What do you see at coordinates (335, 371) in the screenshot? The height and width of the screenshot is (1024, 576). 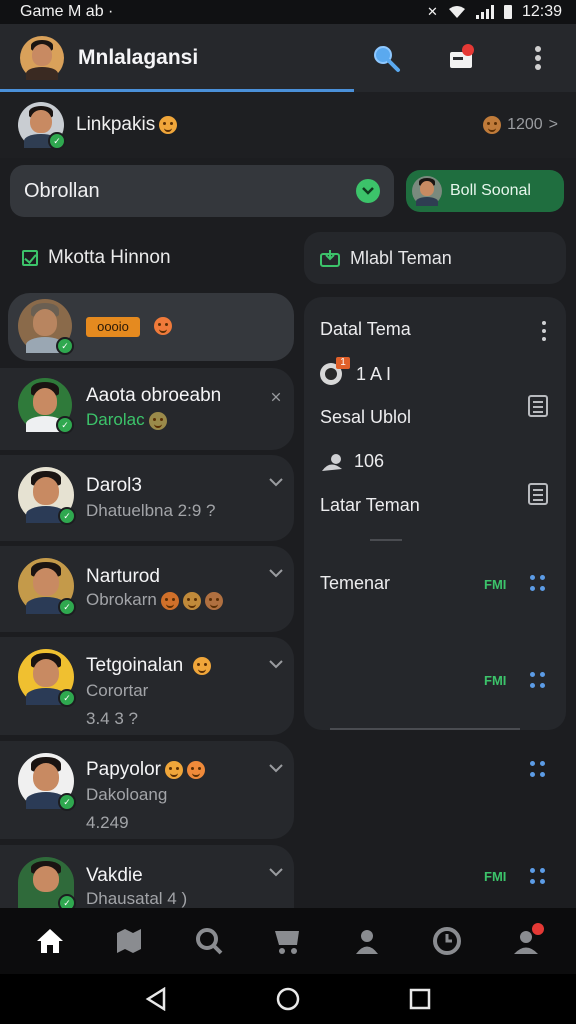 I see `camera-icon: 1` at bounding box center [335, 371].